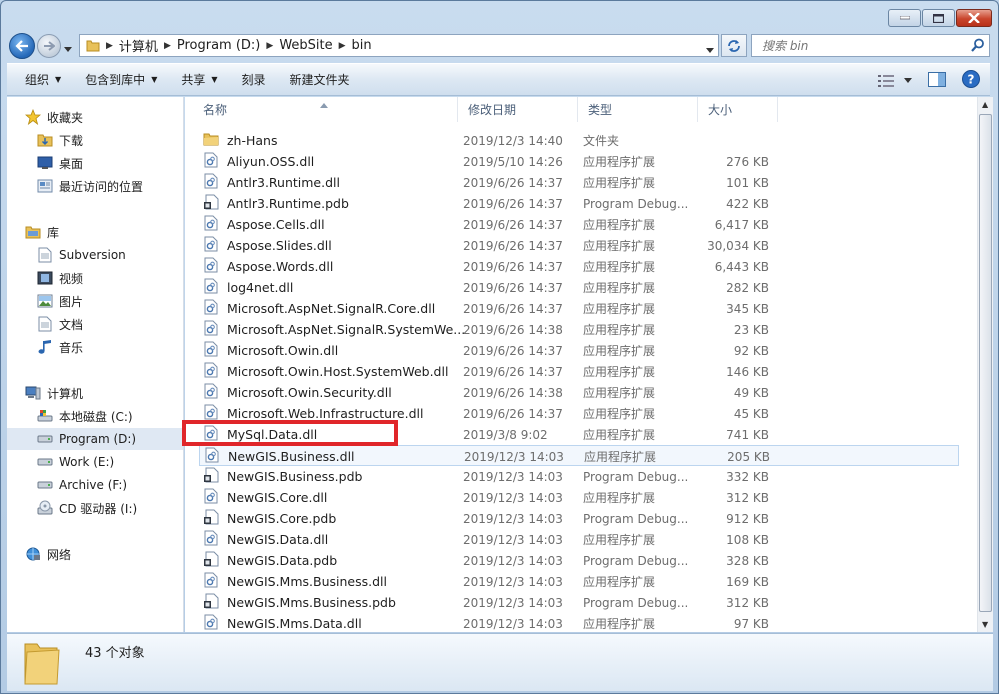 This screenshot has height=694, width=999. What do you see at coordinates (505, 434) in the screenshot?
I see `file-date: 2019/3/8 9:02` at bounding box center [505, 434].